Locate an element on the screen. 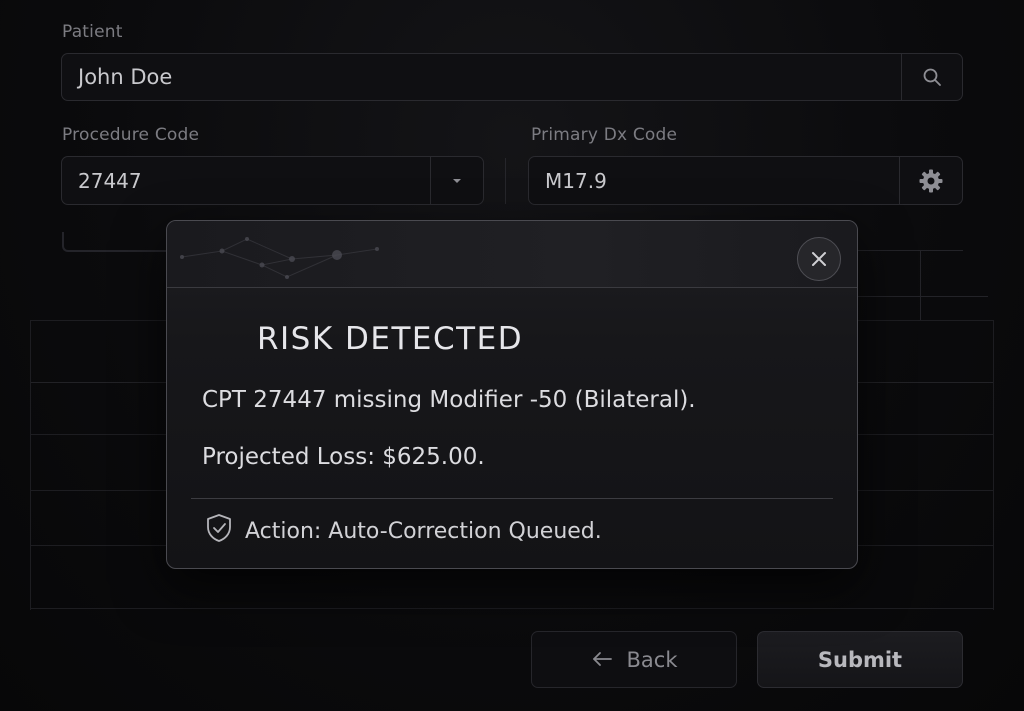 This screenshot has height=711, width=1024. procedure-code-value: 27447 is located at coordinates (110, 180).